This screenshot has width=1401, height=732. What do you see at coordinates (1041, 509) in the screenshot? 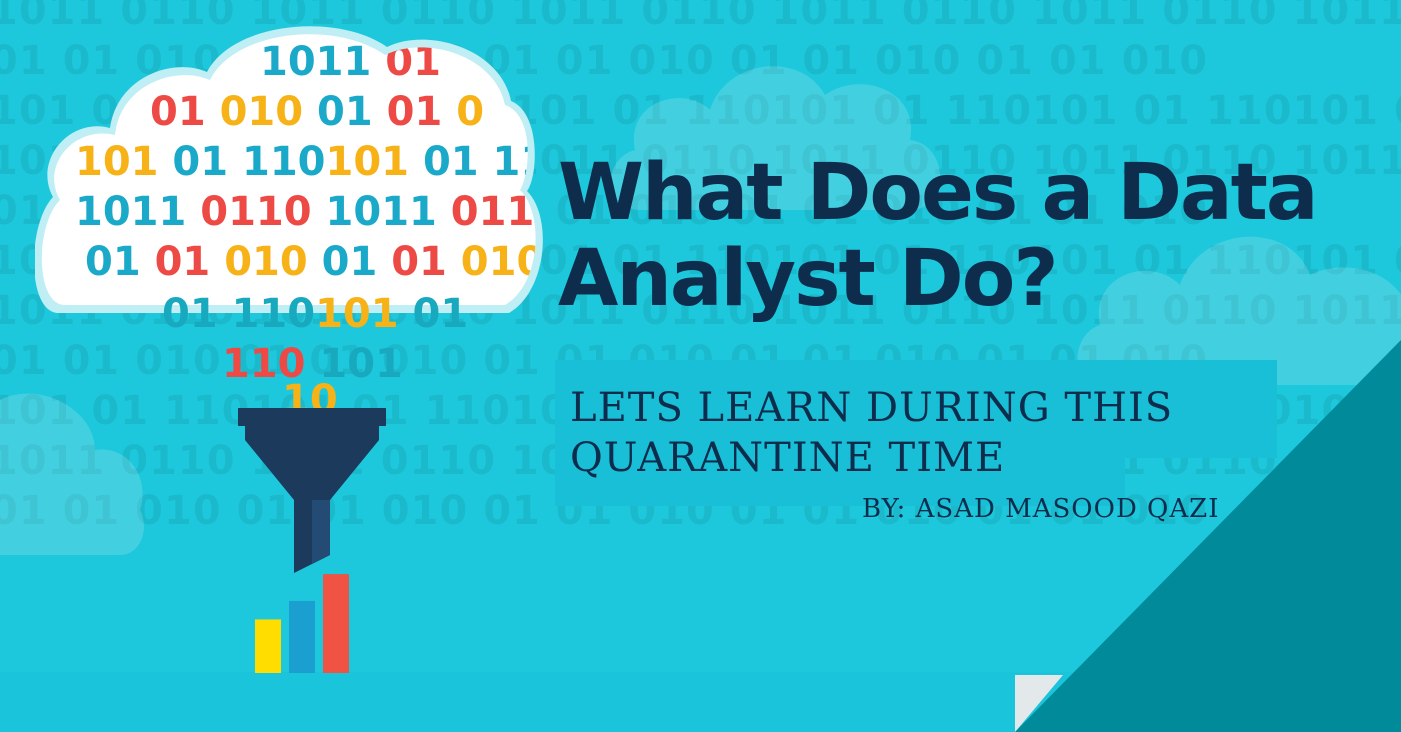
I see `author-byline: BY: ASAD MASOOD QAZI` at bounding box center [1041, 509].